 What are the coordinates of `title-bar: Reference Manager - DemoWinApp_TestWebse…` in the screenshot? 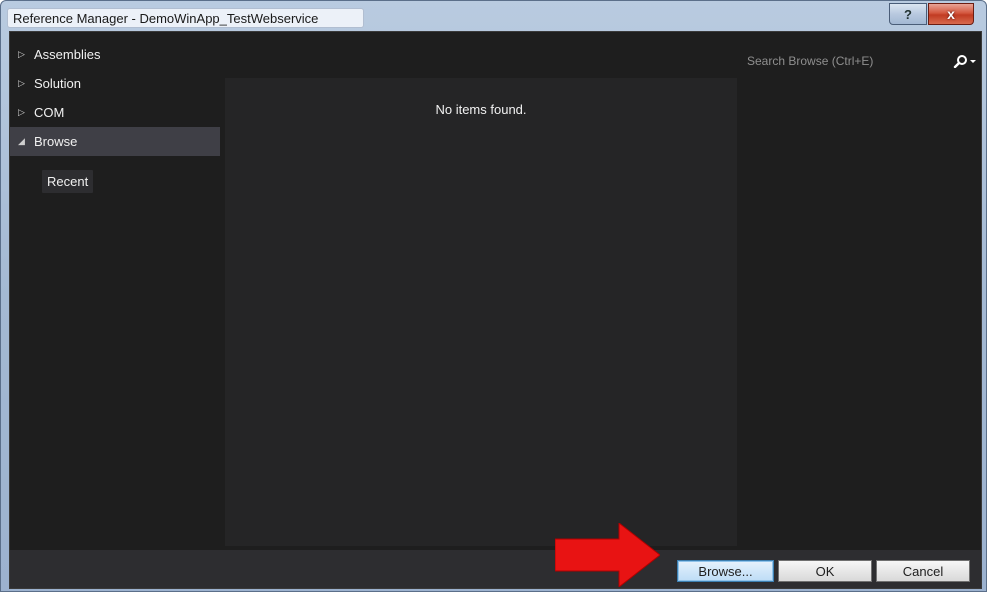 It's located at (493, 16).